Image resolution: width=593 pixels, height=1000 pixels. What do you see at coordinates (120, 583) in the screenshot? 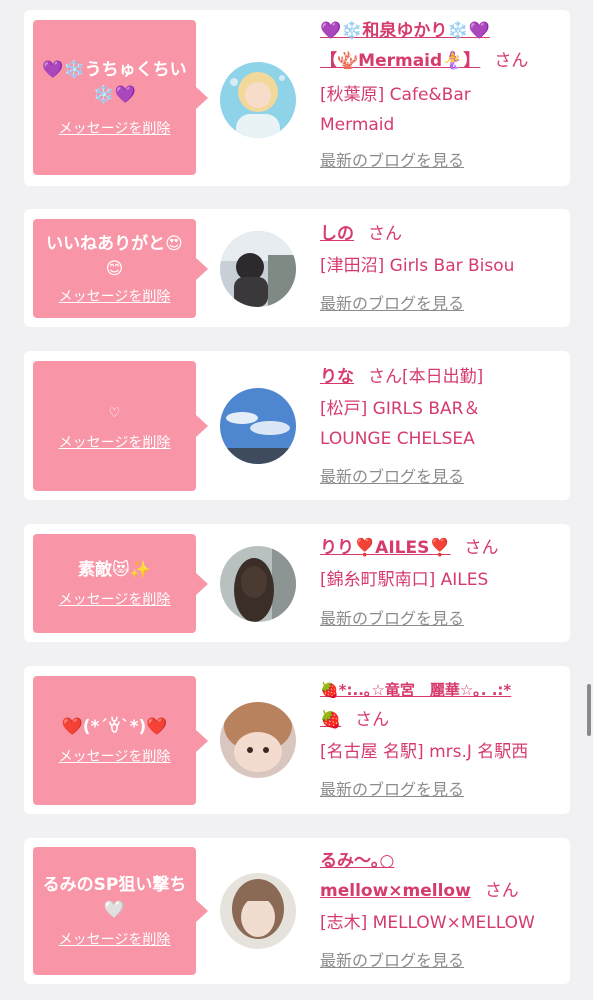
I see `message-bubble: 素敵😻✨ メッセージを削除` at bounding box center [120, 583].